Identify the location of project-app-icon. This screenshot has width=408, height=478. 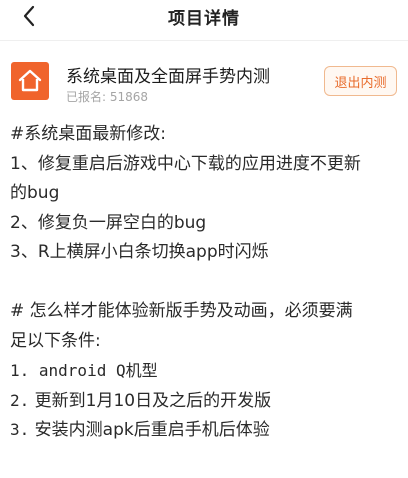
(30, 81).